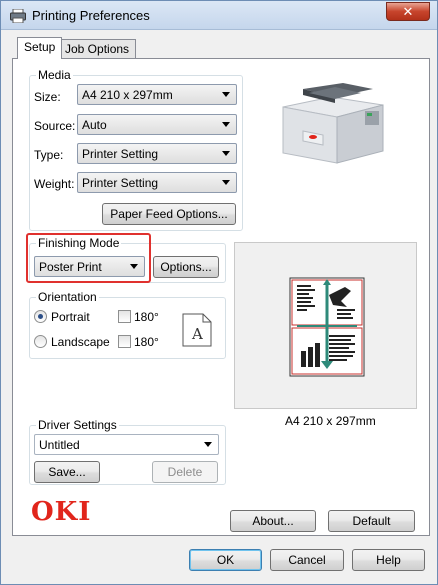 The height and width of the screenshot is (585, 438). Describe the element at coordinates (55, 126) in the screenshot. I see `source-label: Source:` at that location.